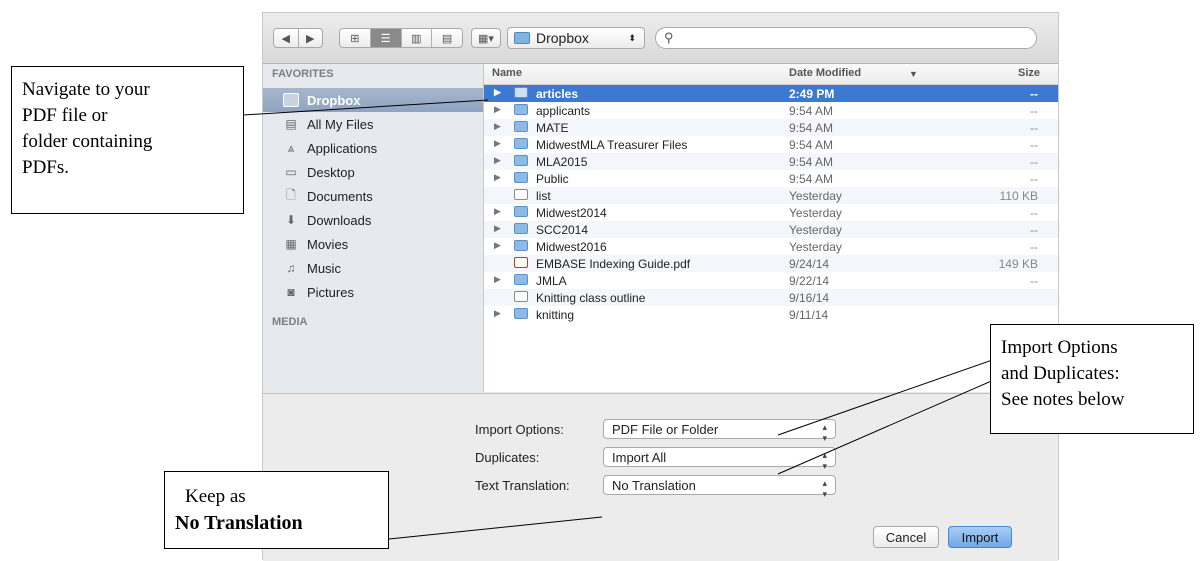 The image size is (1201, 561). What do you see at coordinates (65, 115) in the screenshot?
I see `callout-text: PDF file or` at bounding box center [65, 115].